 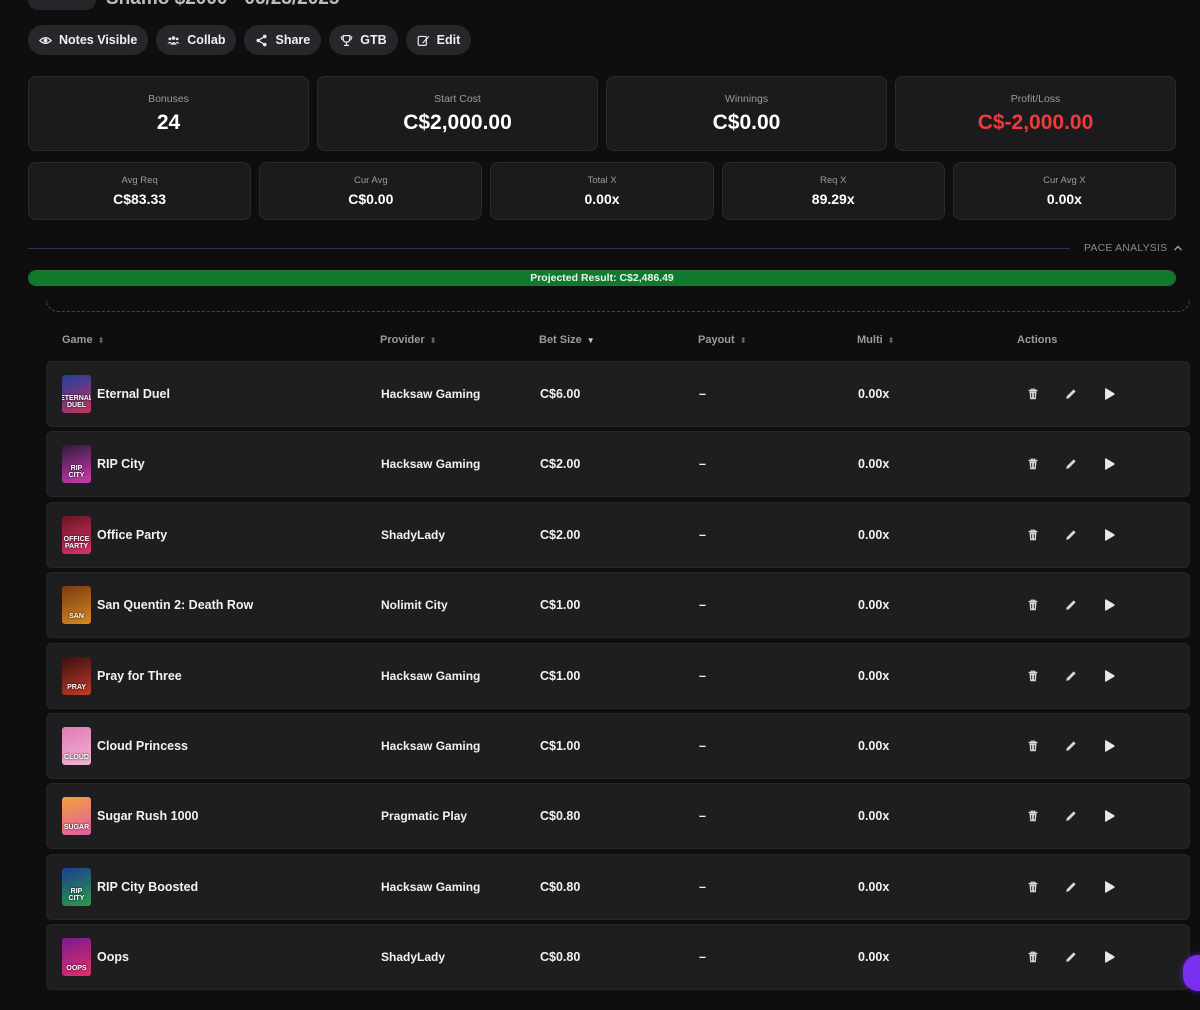 I want to click on trophy-icon, so click(x=346, y=40).